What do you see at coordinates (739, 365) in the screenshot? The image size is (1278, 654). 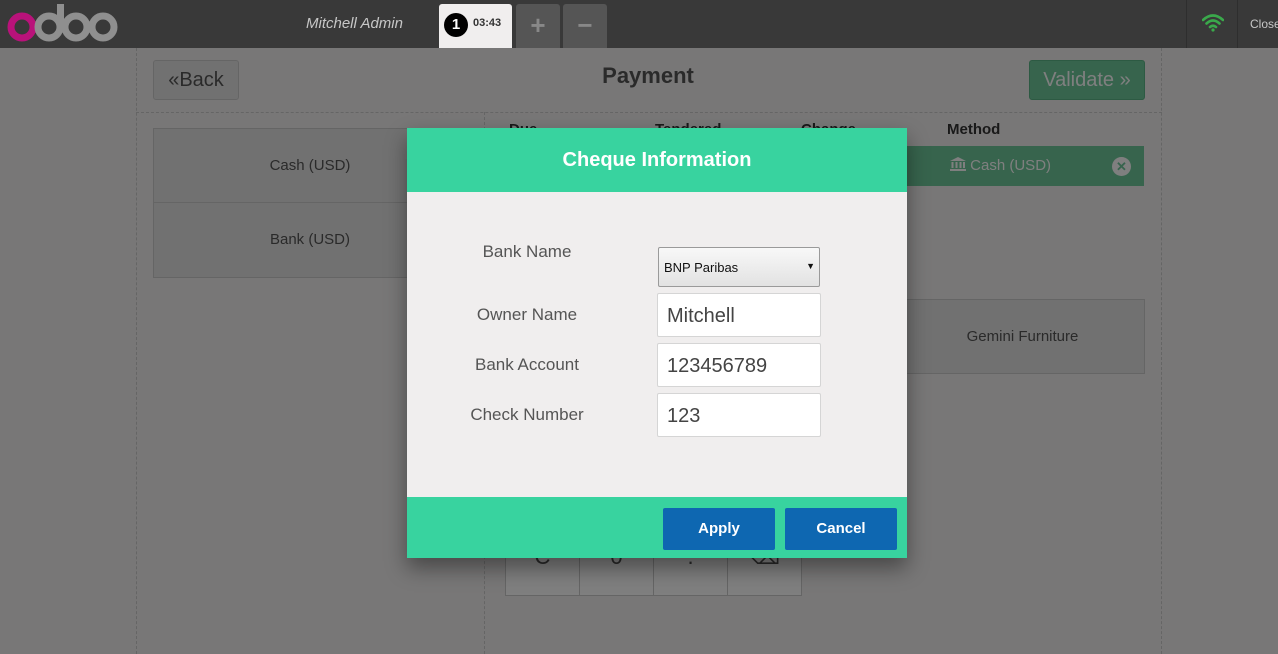 I see `bank-account-input: 123456789` at bounding box center [739, 365].